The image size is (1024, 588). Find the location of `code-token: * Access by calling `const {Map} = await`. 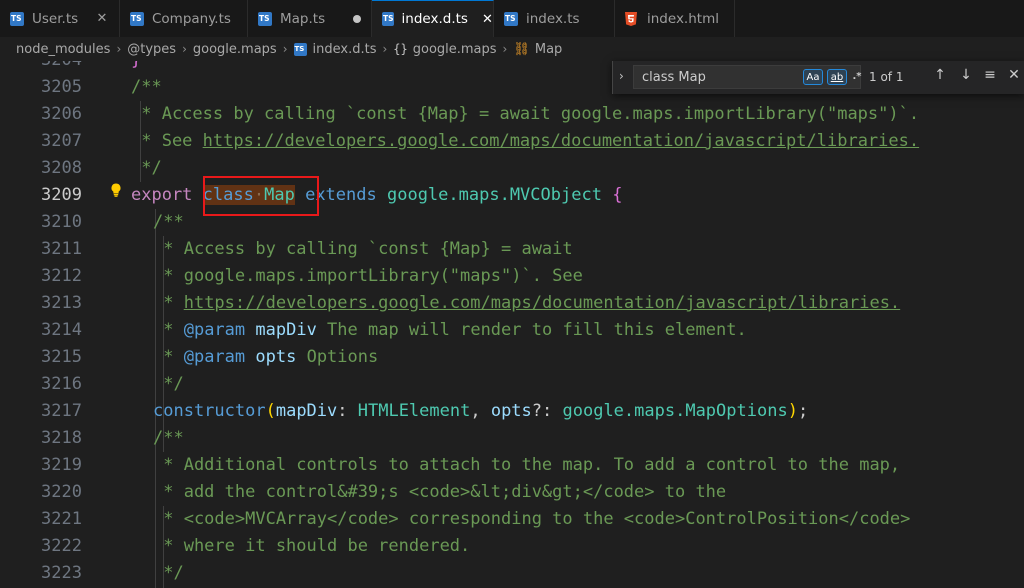

code-token: * Access by calling `const {Map} = await is located at coordinates (363, 249).